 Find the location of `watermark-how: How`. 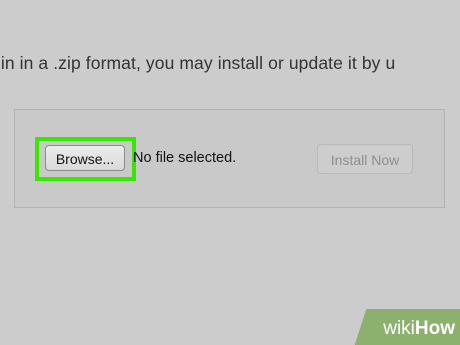

watermark-how: How is located at coordinates (434, 328).